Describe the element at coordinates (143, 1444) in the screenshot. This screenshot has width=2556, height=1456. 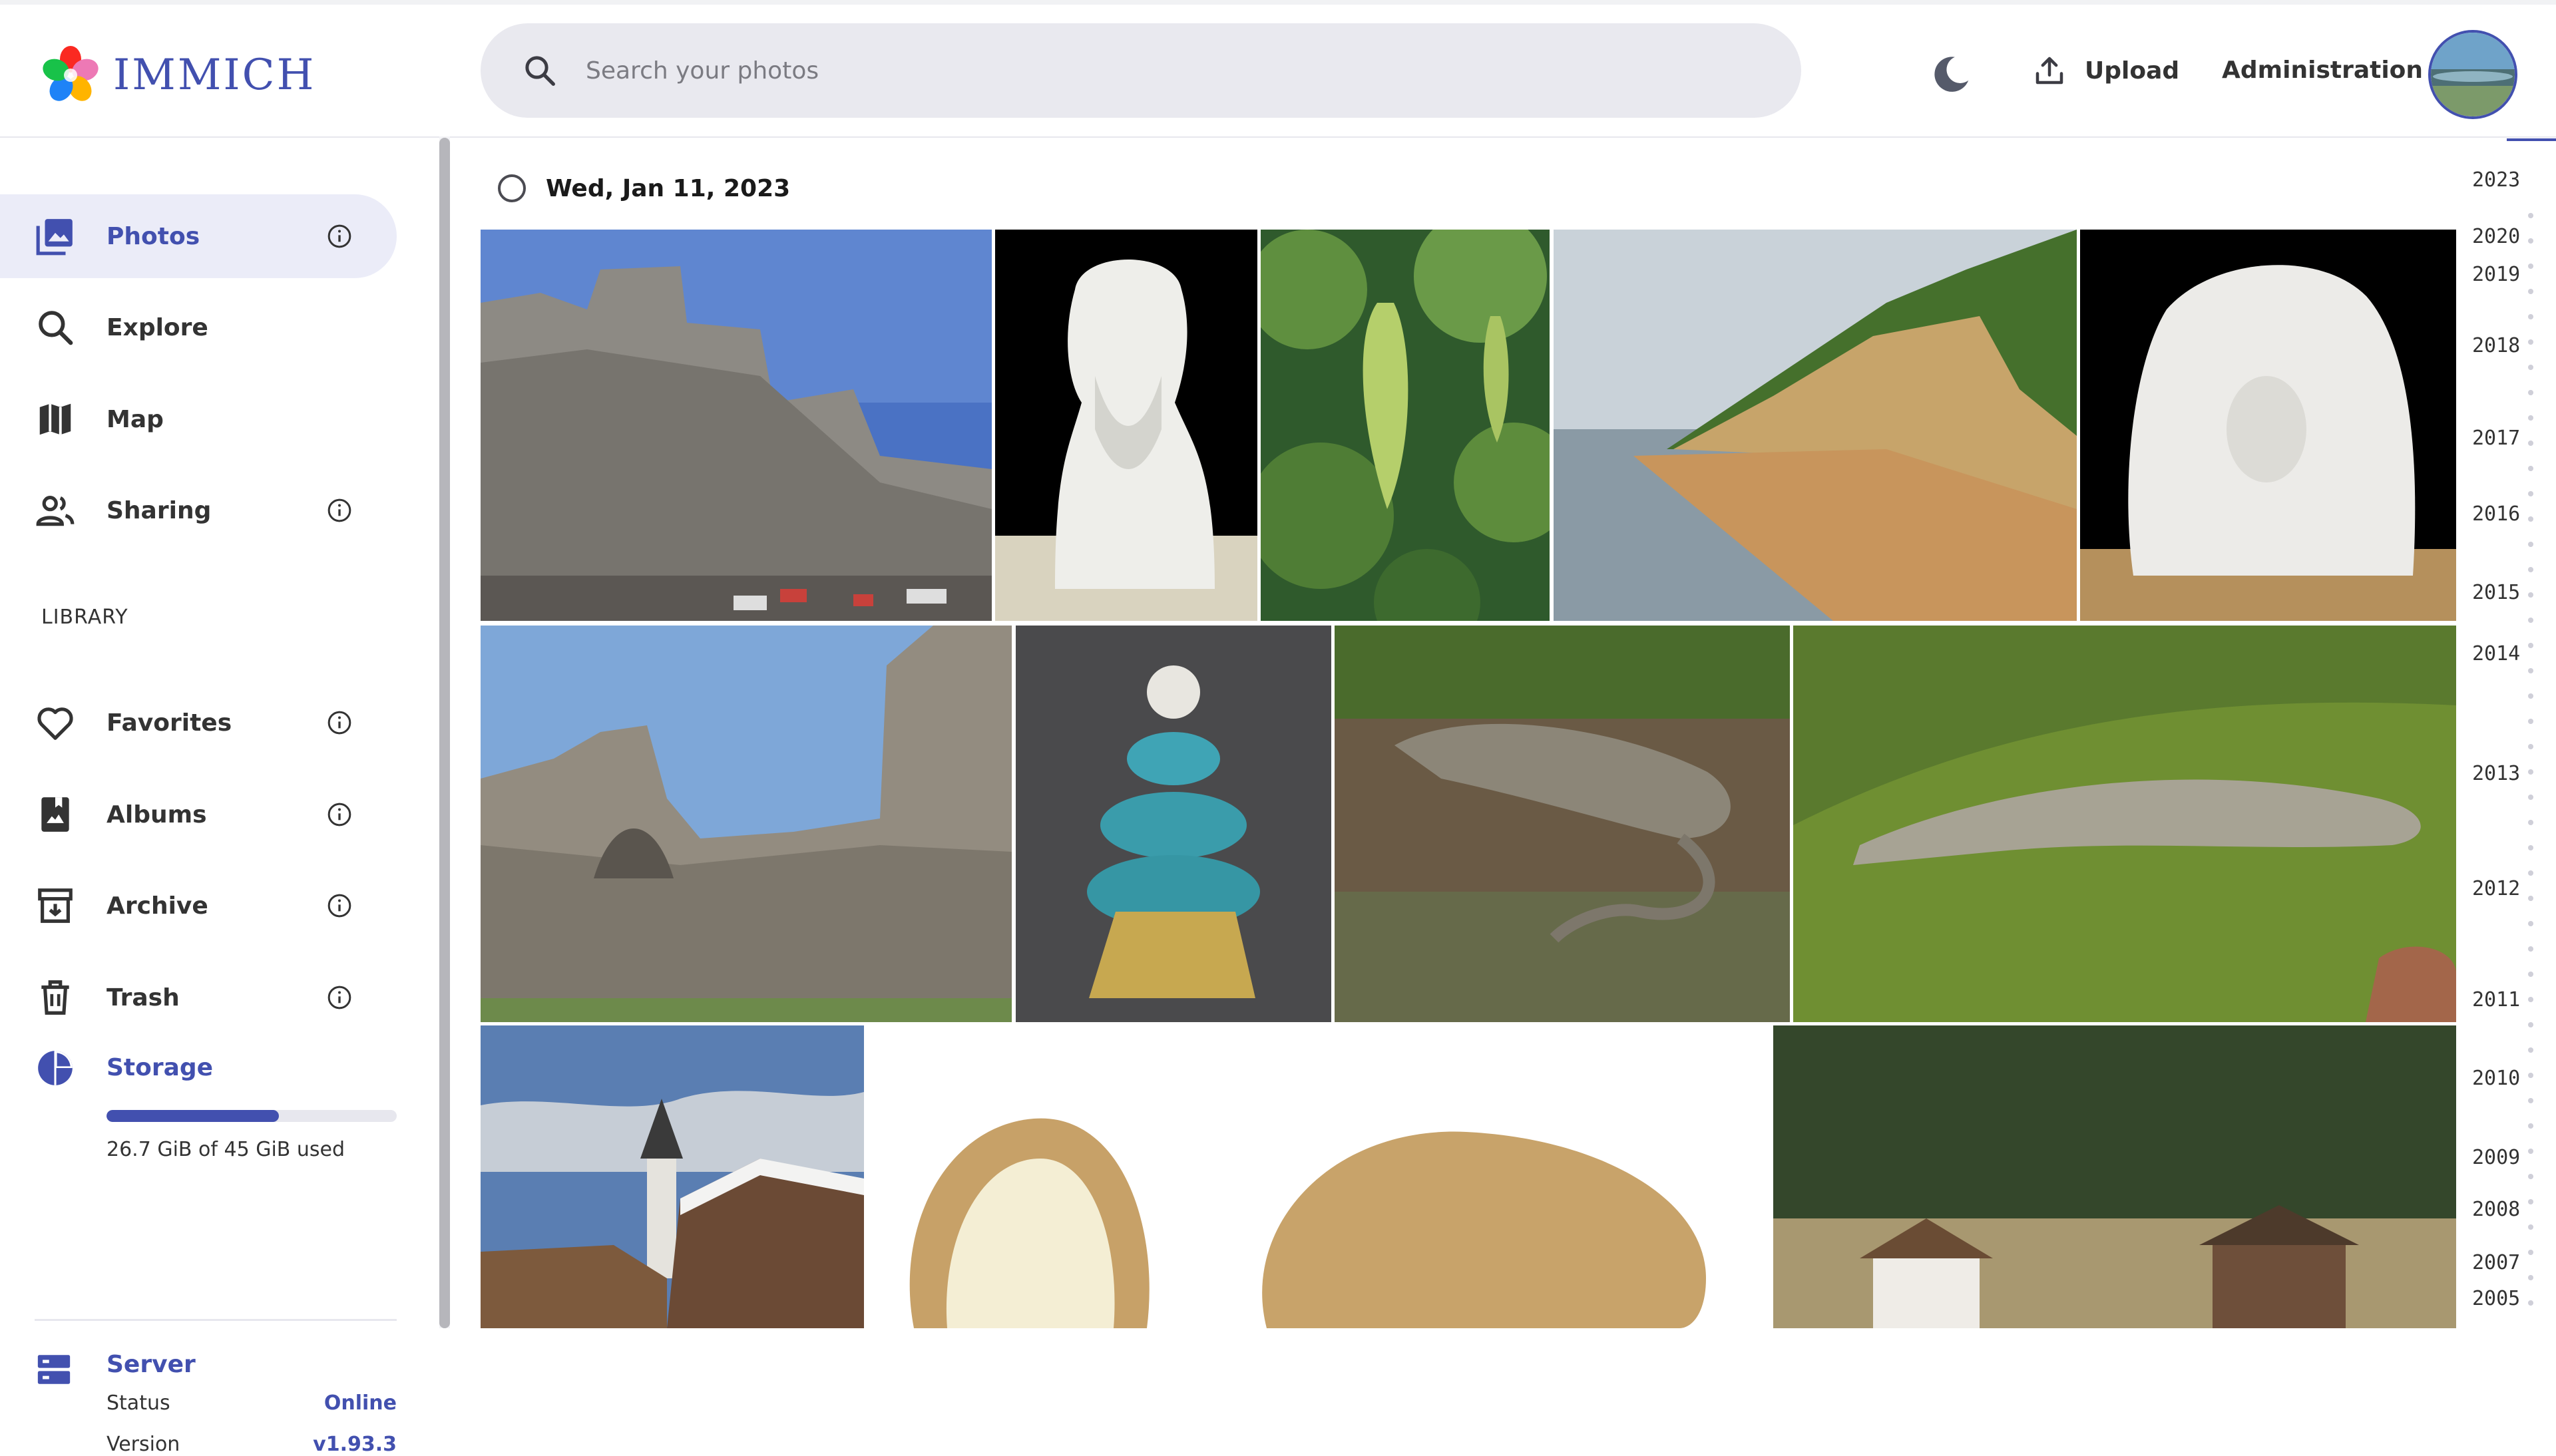
I see `server-version-label: Version` at that location.